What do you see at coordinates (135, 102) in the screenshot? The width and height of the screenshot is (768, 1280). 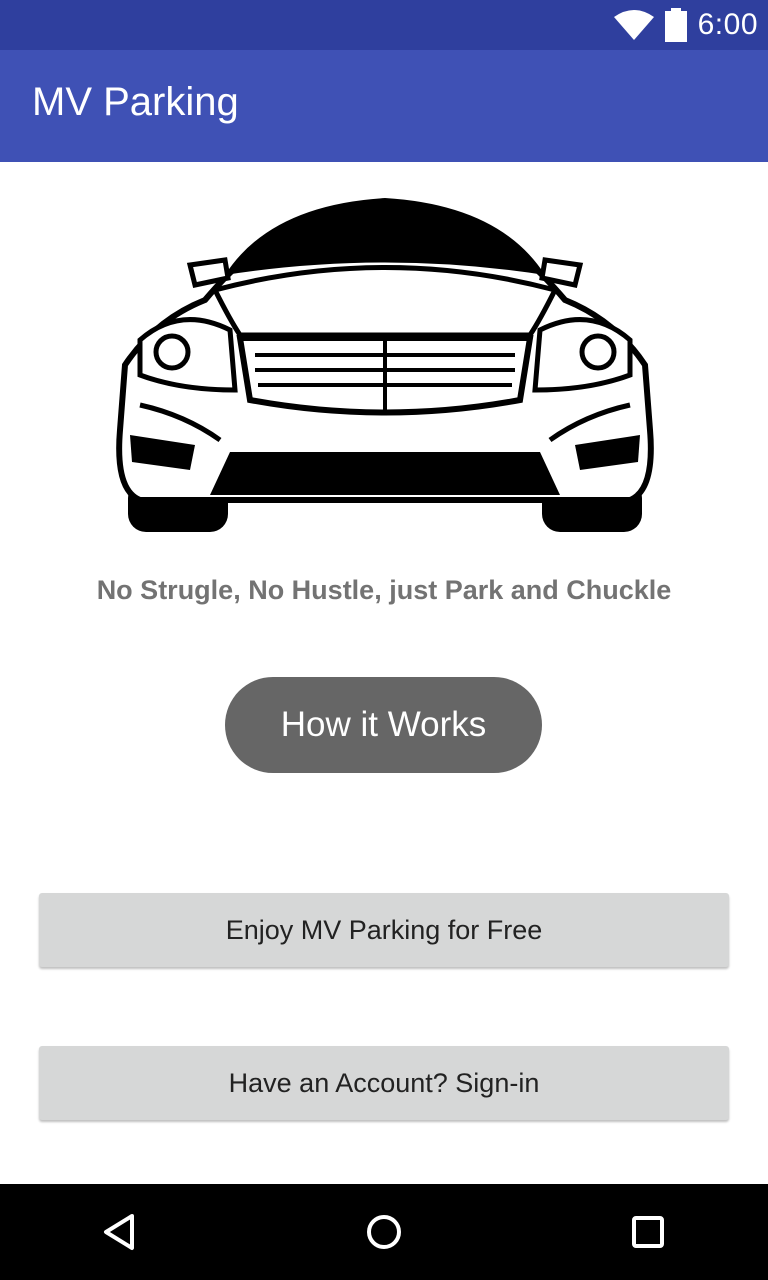 I see `app-title: MV Parking` at bounding box center [135, 102].